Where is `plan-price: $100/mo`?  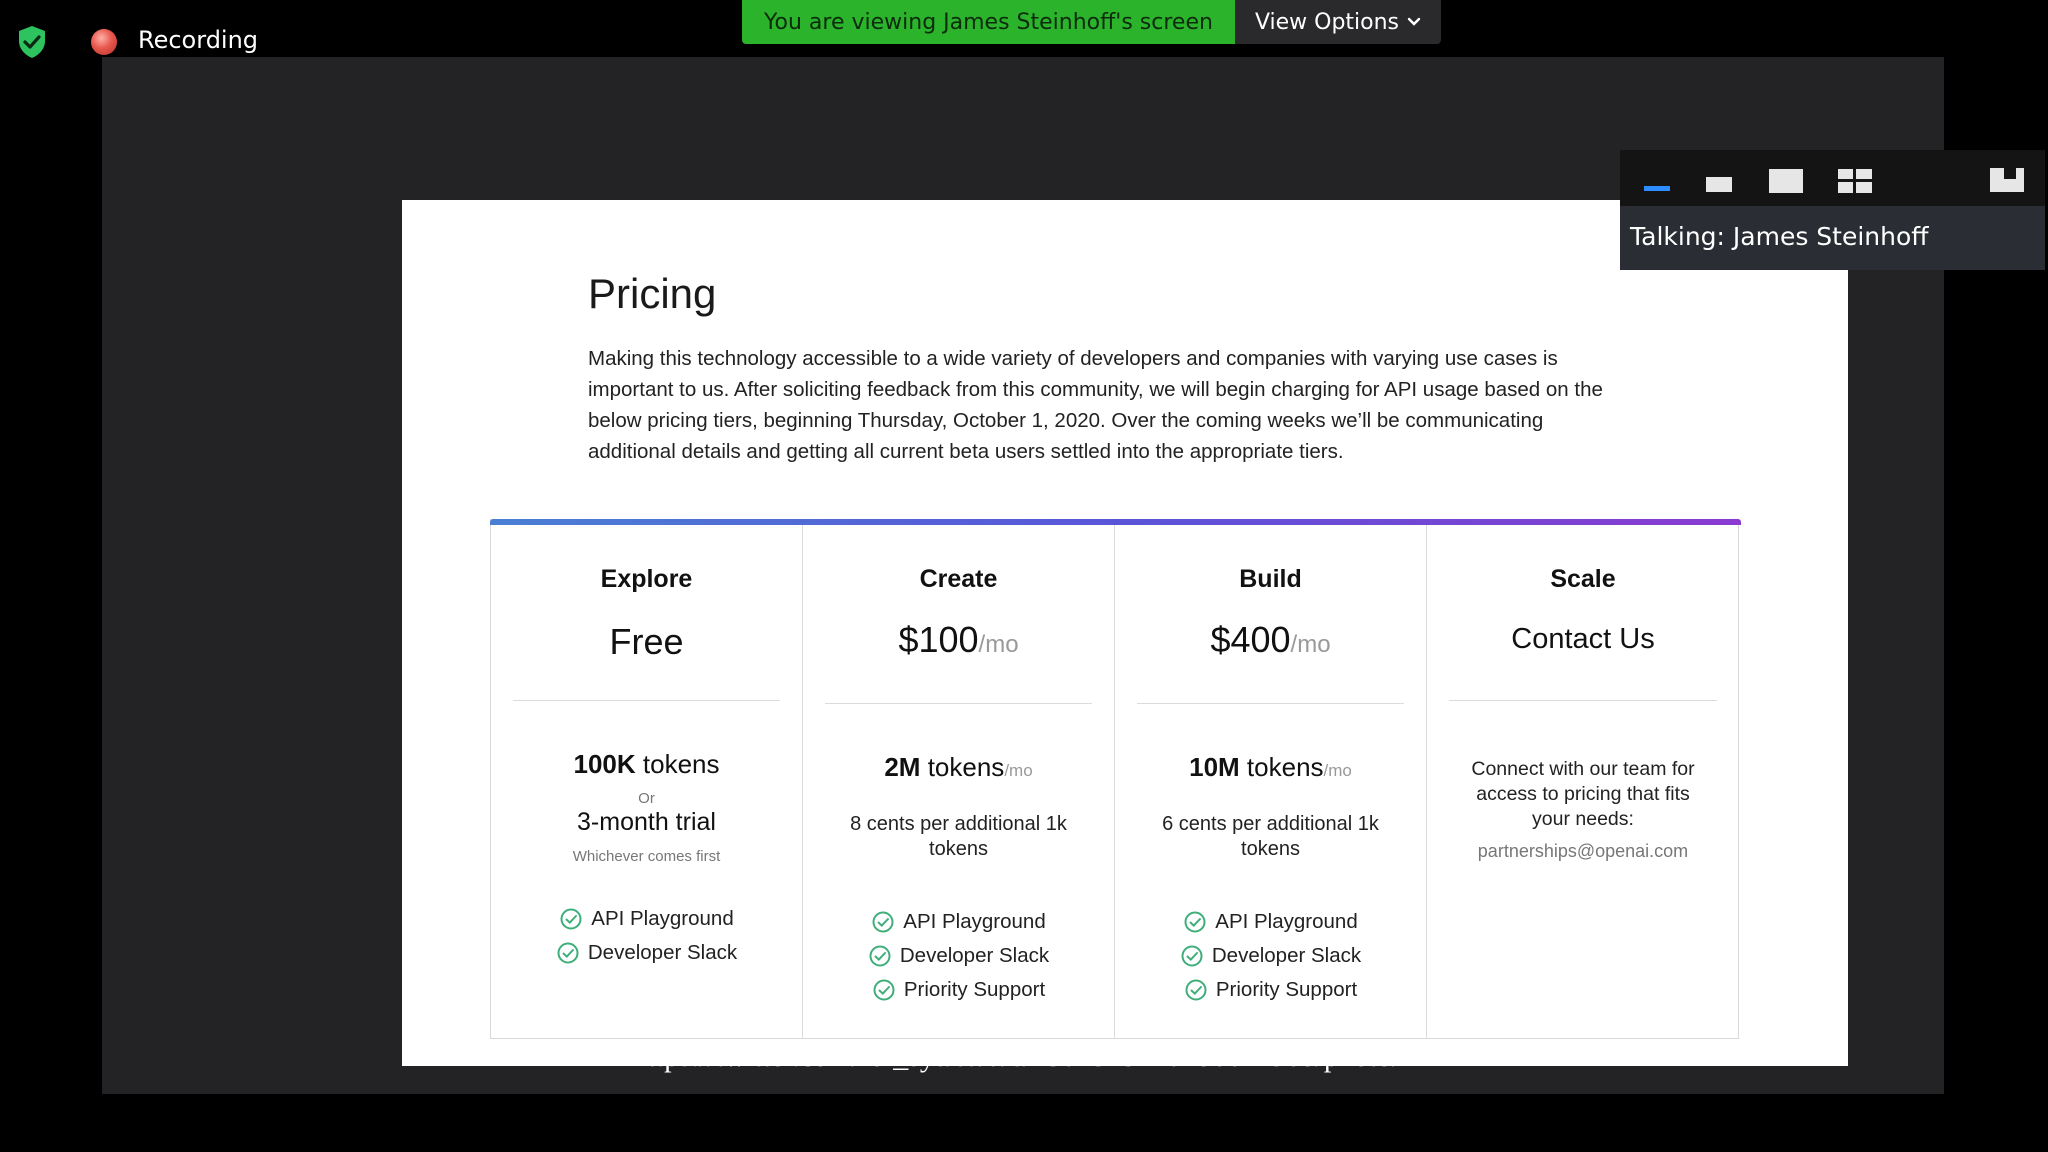
plan-price: $100/mo is located at coordinates (958, 640).